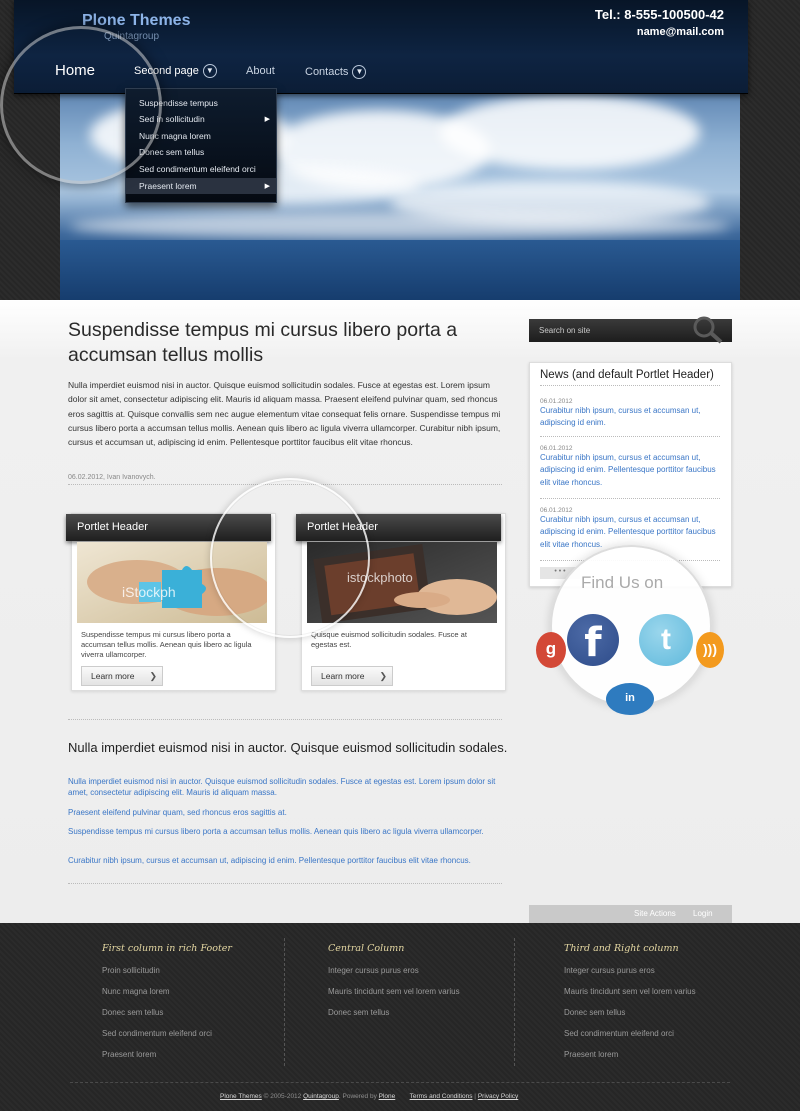 The width and height of the screenshot is (800, 1111). I want to click on byline: 06.02.2012, Ivan Ivanovych., so click(112, 477).